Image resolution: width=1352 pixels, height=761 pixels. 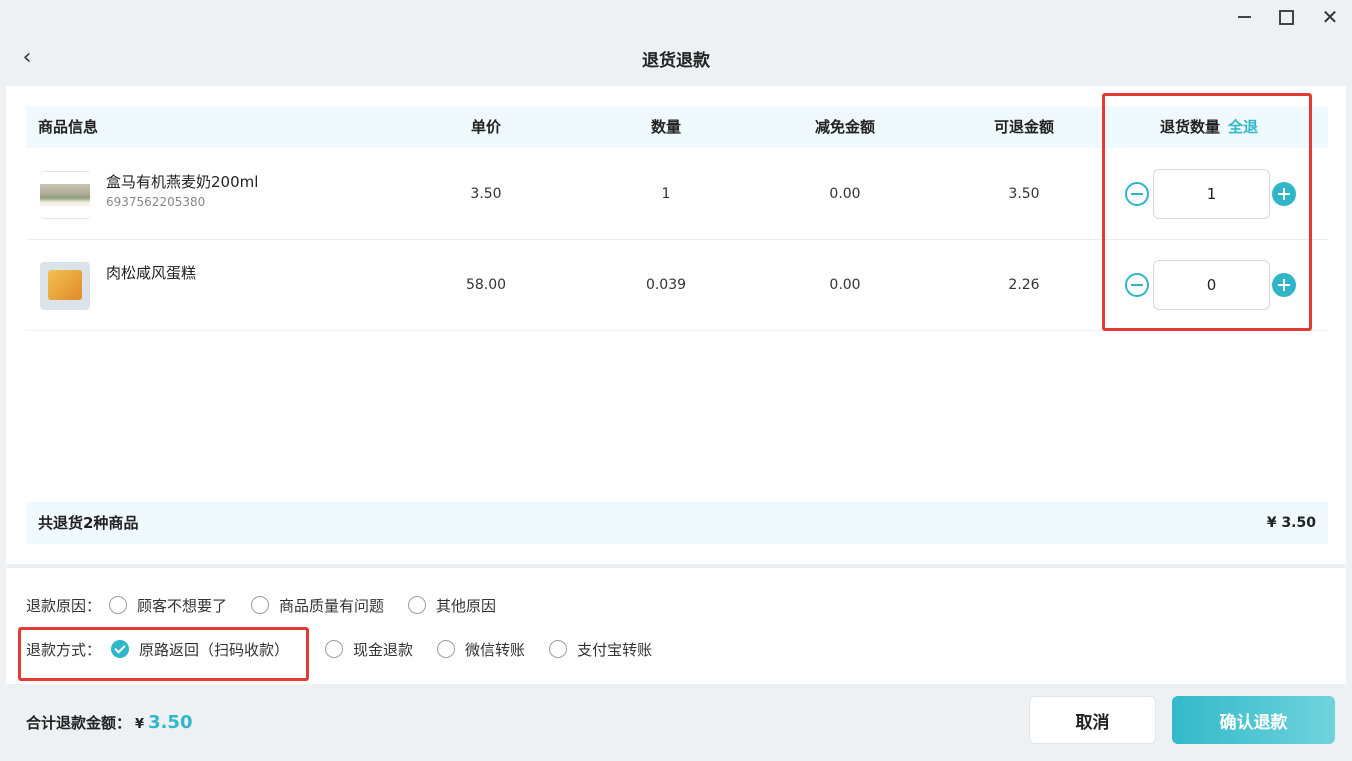 I want to click on table-header: 商品信息 单价 数量 减免金额 可退金额 退货数量 全退, so click(x=677, y=127).